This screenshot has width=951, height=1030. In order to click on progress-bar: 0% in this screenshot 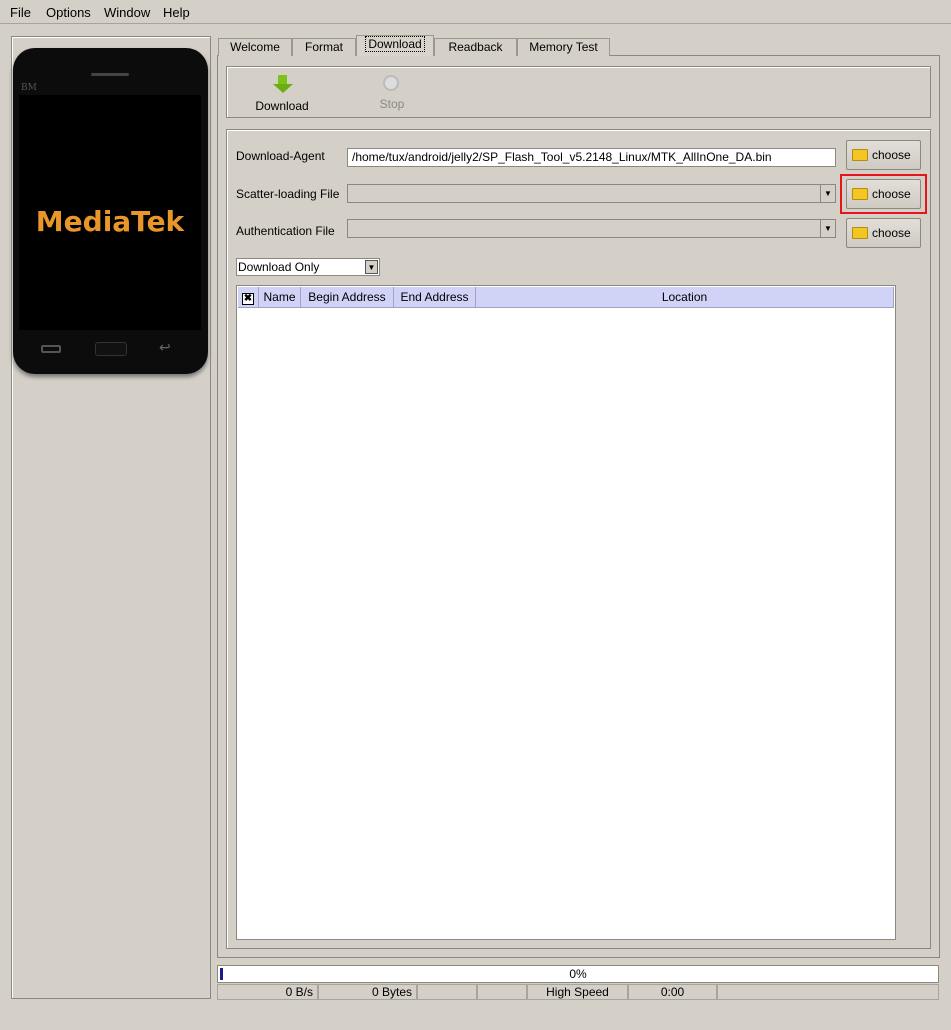, I will do `click(578, 974)`.